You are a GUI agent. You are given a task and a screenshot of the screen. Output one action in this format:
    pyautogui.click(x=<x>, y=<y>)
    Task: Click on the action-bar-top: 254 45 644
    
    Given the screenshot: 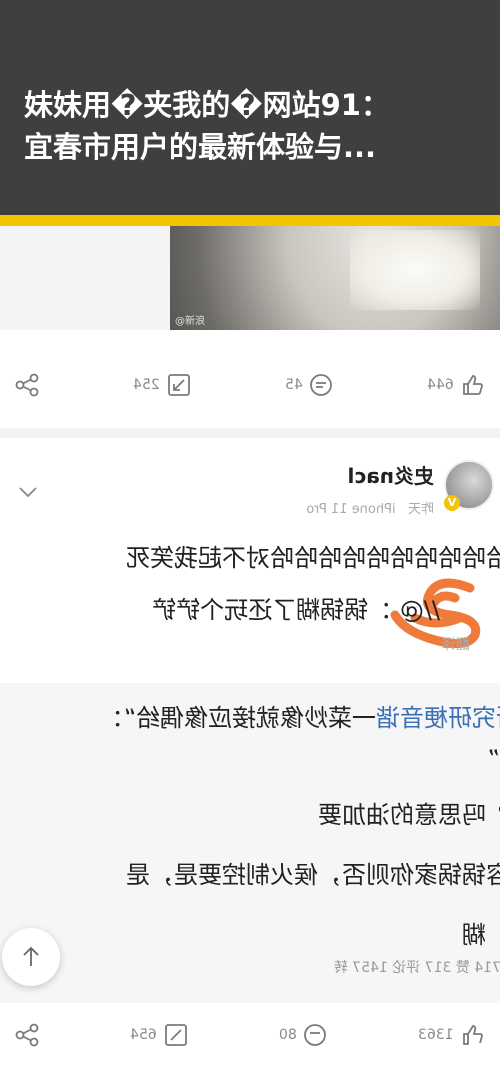 What is the action you would take?
    pyautogui.click(x=250, y=385)
    